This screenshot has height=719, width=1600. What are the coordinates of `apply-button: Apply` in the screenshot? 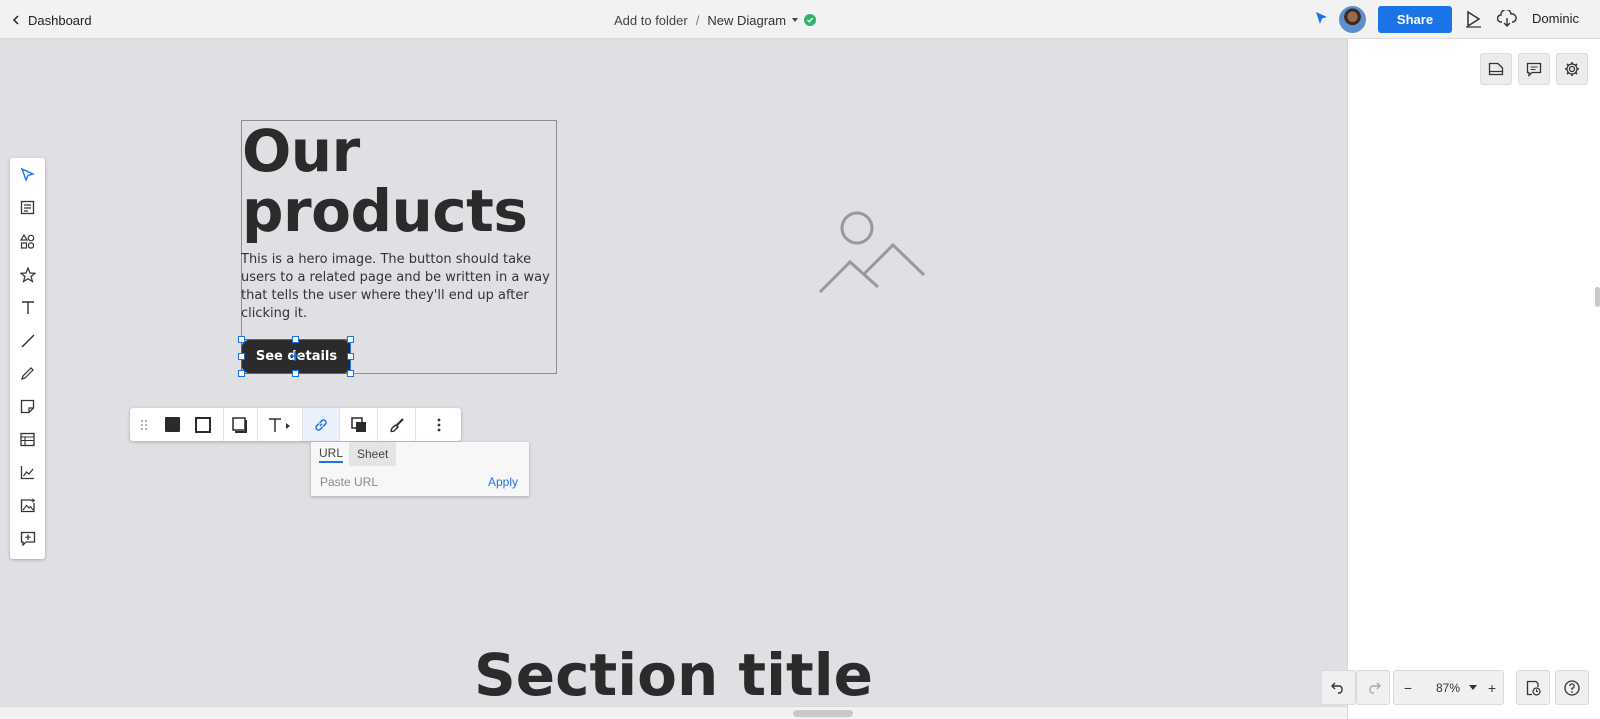 It's located at (503, 482).